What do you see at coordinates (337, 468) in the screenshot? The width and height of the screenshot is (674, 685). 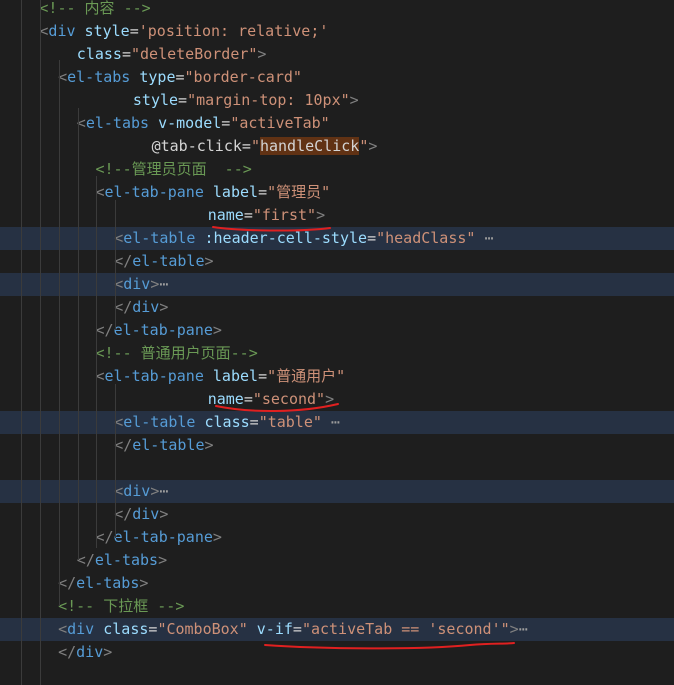 I see `code-line` at bounding box center [337, 468].